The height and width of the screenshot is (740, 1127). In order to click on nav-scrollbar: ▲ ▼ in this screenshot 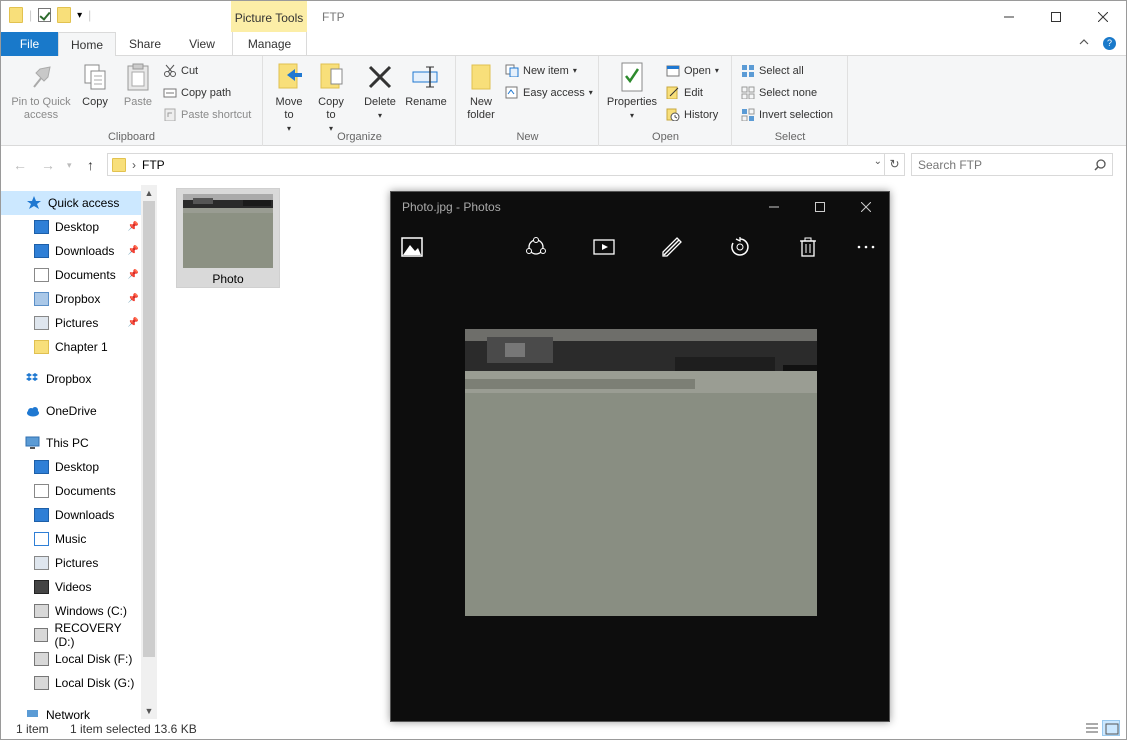, I will do `click(149, 452)`.